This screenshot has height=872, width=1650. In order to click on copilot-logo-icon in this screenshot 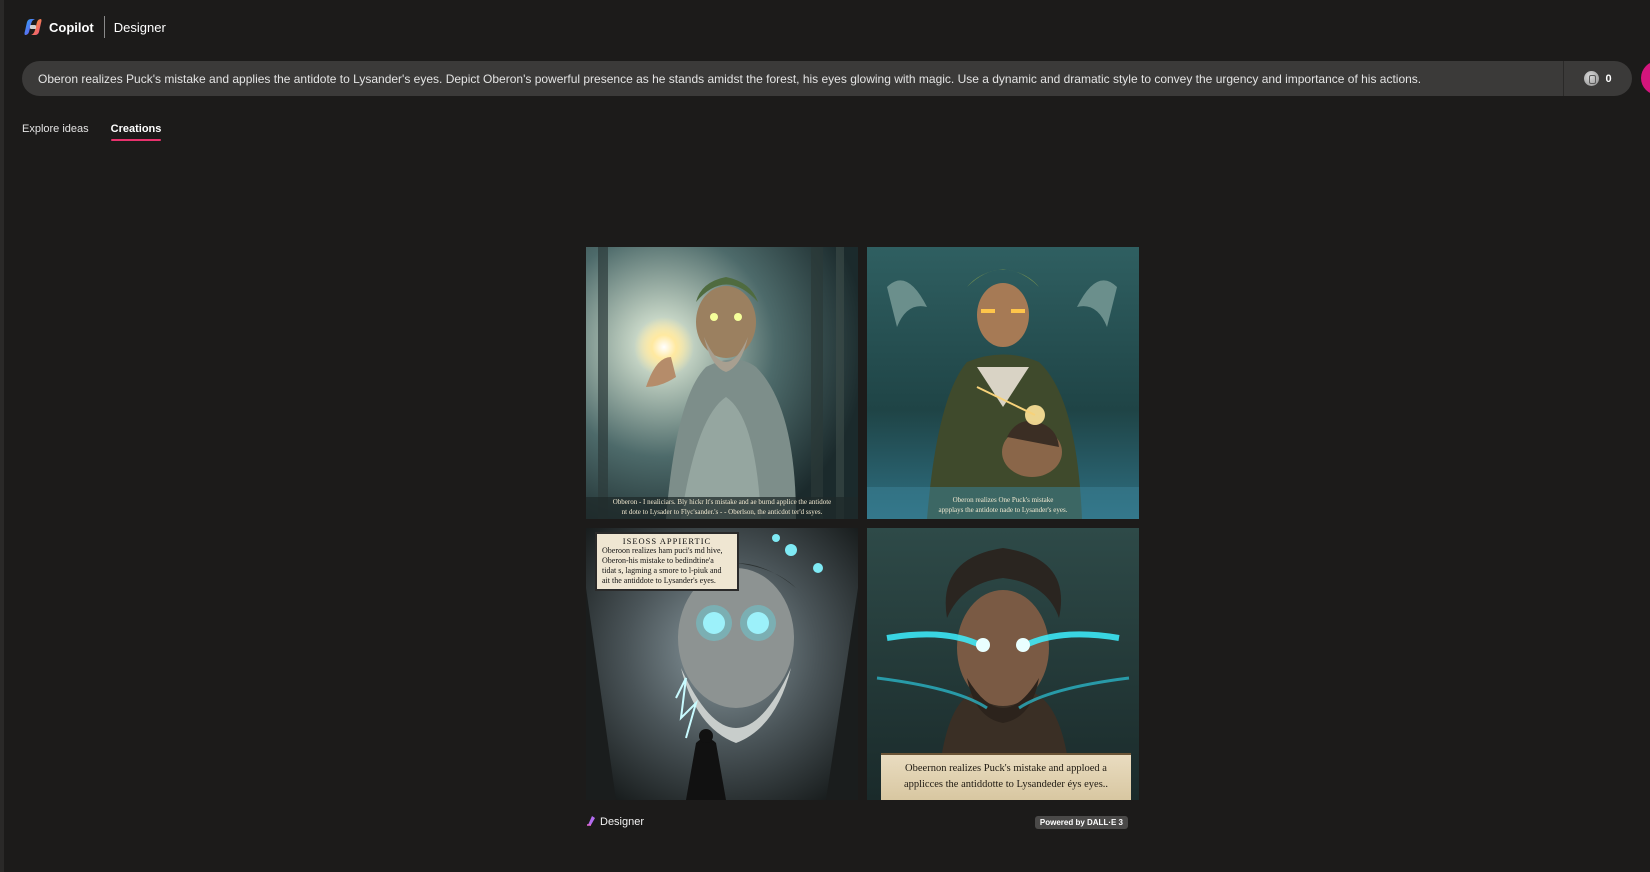, I will do `click(33, 27)`.